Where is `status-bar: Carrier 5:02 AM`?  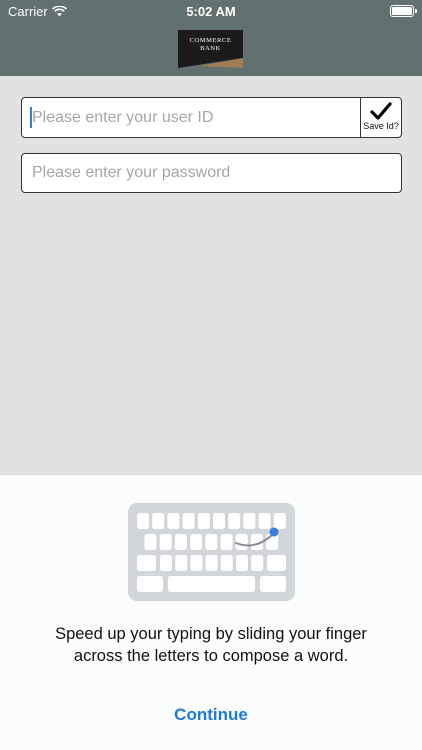 status-bar: Carrier 5:02 AM is located at coordinates (211, 11).